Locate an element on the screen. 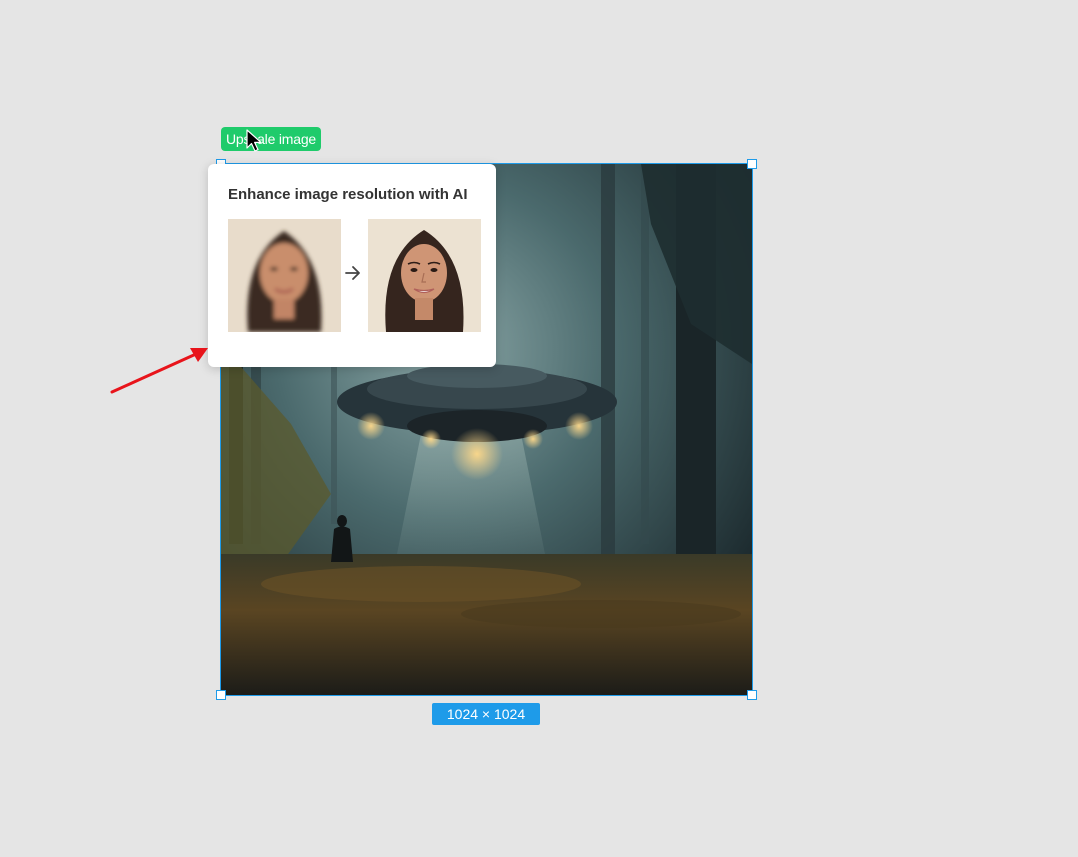  sharp-portrait is located at coordinates (424, 275).